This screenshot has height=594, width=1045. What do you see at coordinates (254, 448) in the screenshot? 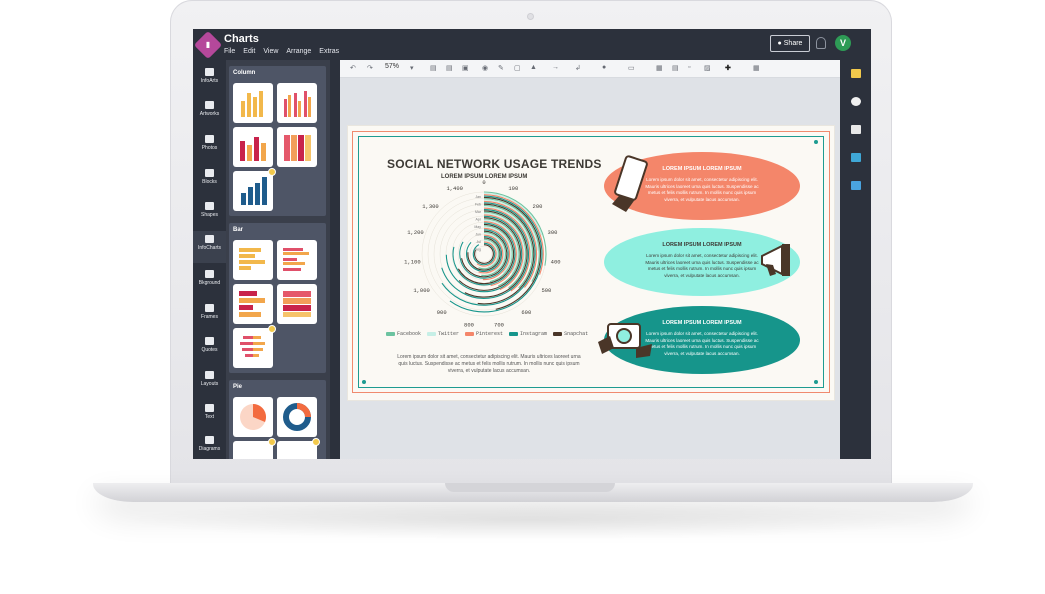
I see `half-pie-thumb` at bounding box center [254, 448].